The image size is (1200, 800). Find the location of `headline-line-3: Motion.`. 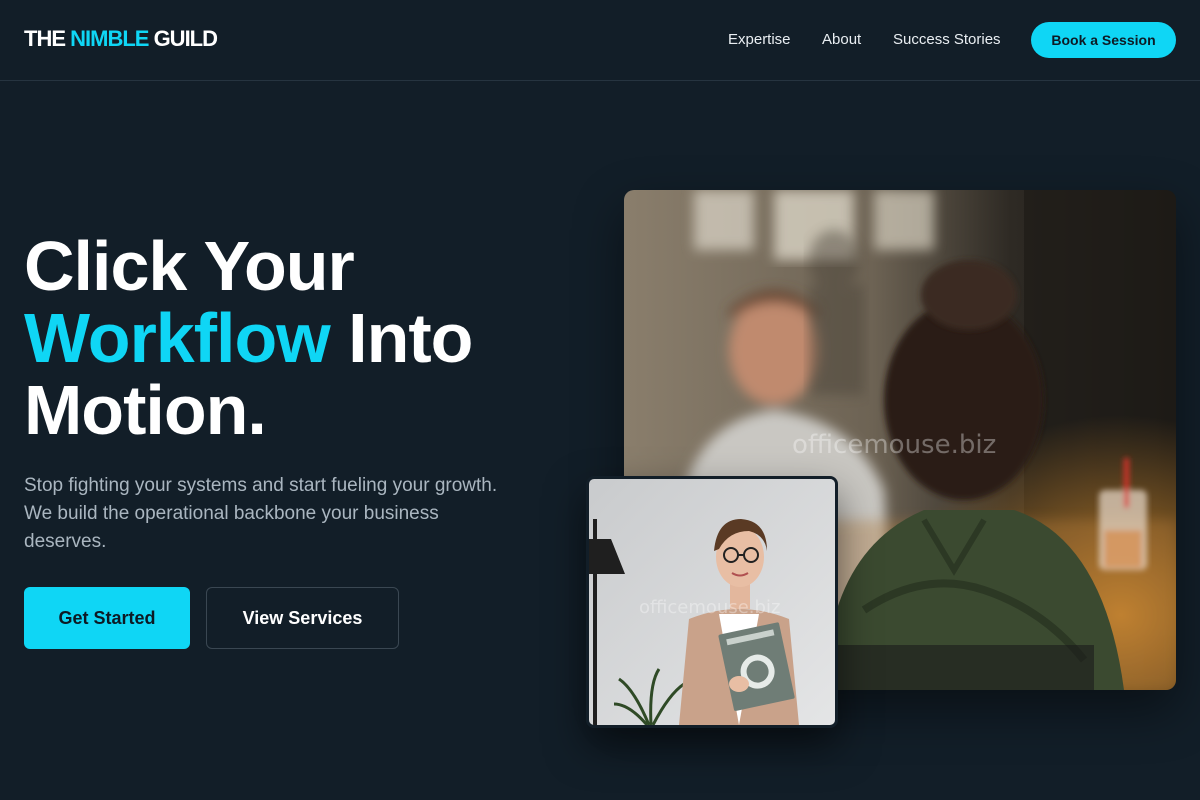

headline-line-3: Motion. is located at coordinates (145, 410).